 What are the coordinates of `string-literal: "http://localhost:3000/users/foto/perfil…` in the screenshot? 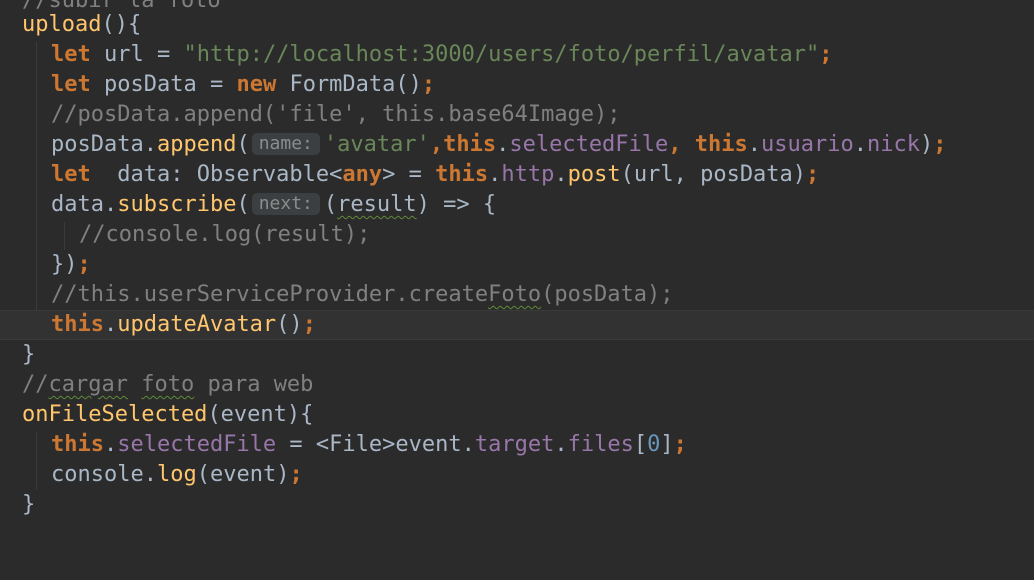 It's located at (501, 54).